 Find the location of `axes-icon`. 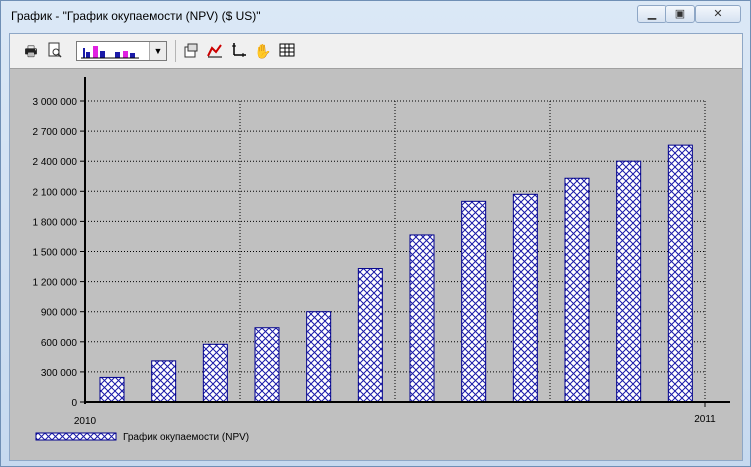

axes-icon is located at coordinates (239, 51).